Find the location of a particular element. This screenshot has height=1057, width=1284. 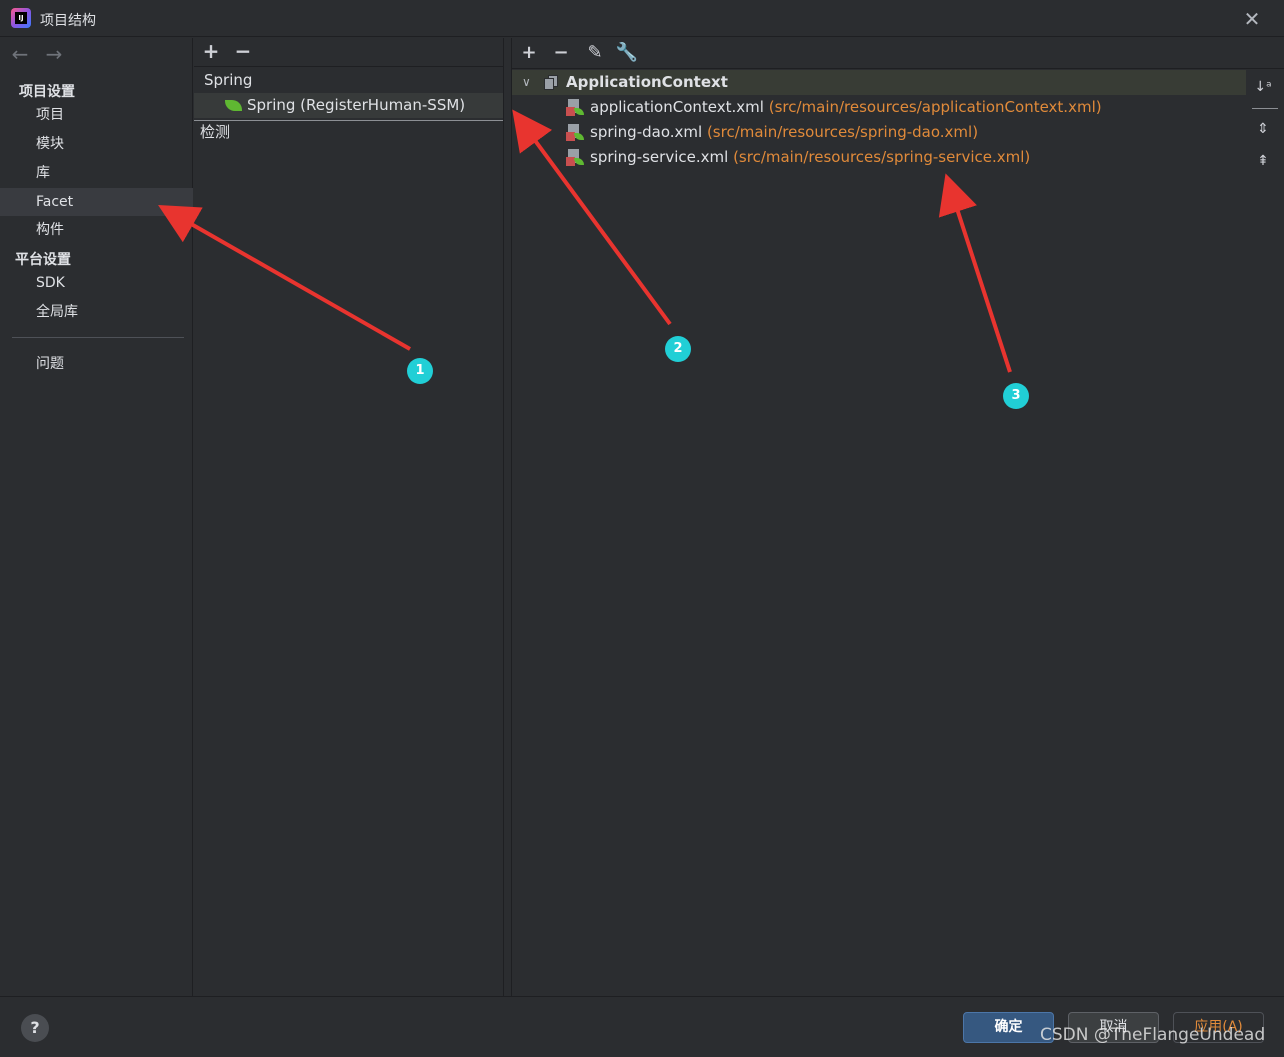

nav-divider is located at coordinates (98, 337).